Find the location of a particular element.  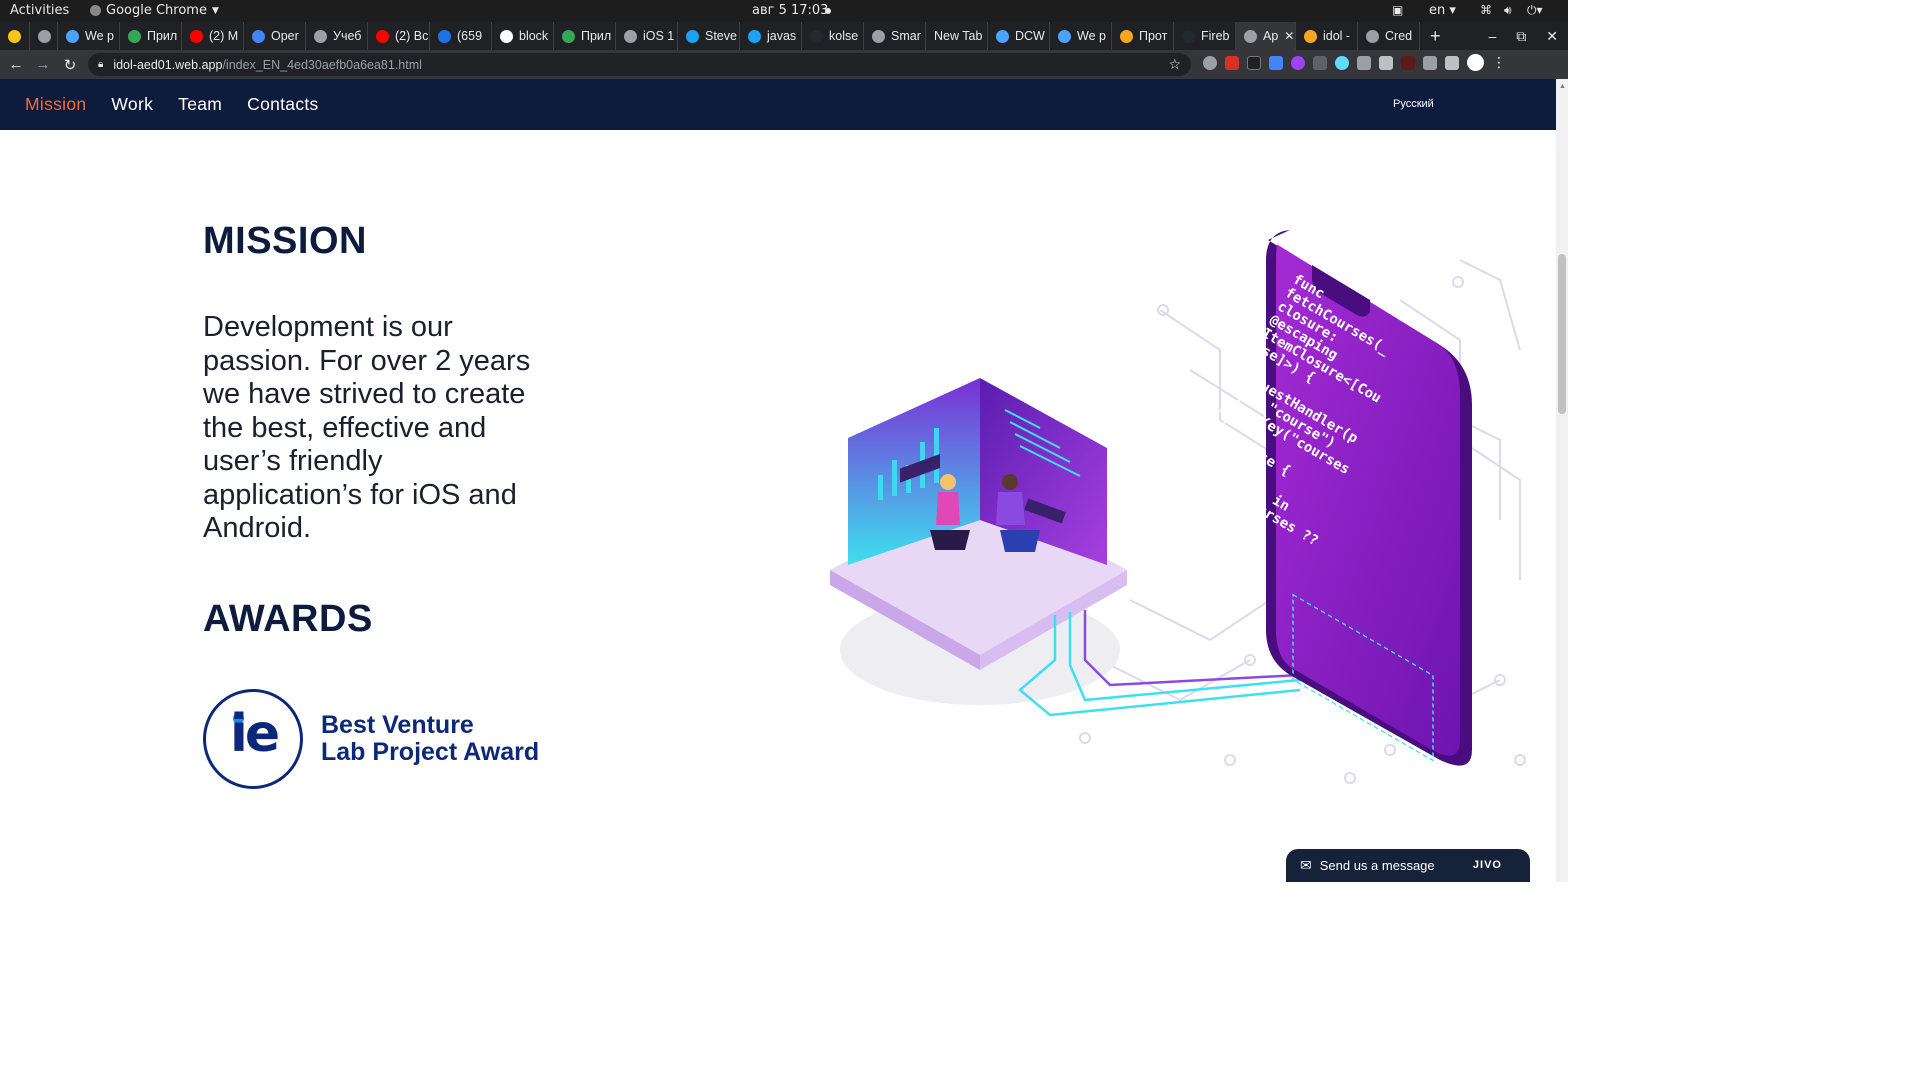

chat-widget-button: ✉ Send us a message JIVO is located at coordinates (1408, 865).